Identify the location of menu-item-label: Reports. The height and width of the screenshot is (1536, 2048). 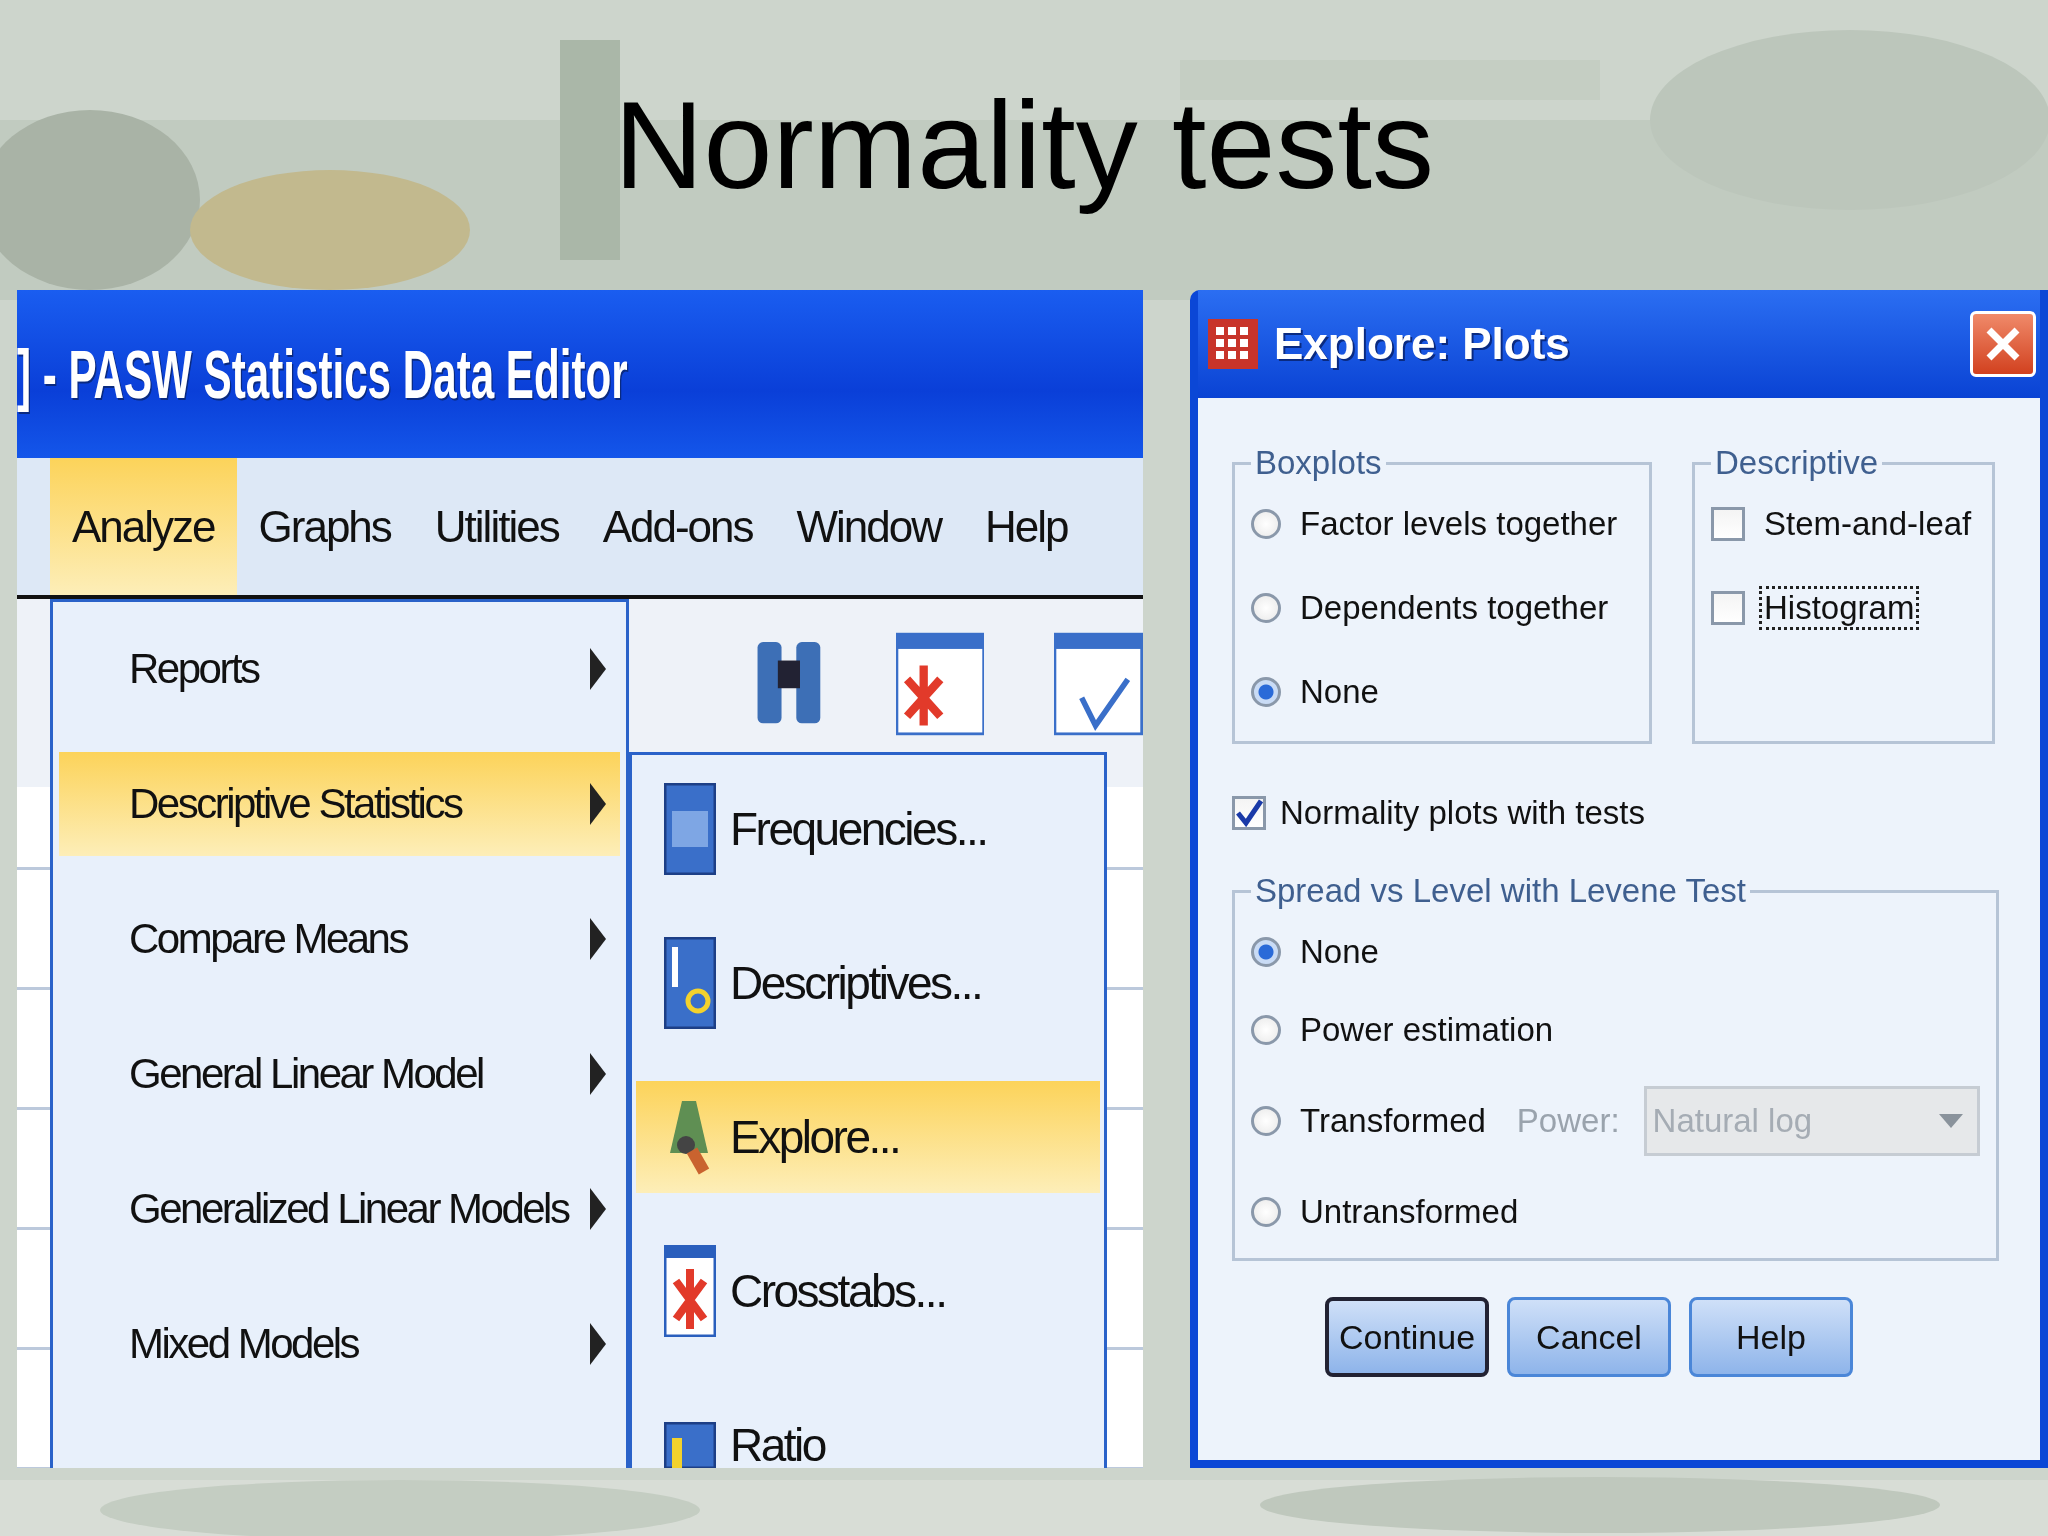
(194, 669).